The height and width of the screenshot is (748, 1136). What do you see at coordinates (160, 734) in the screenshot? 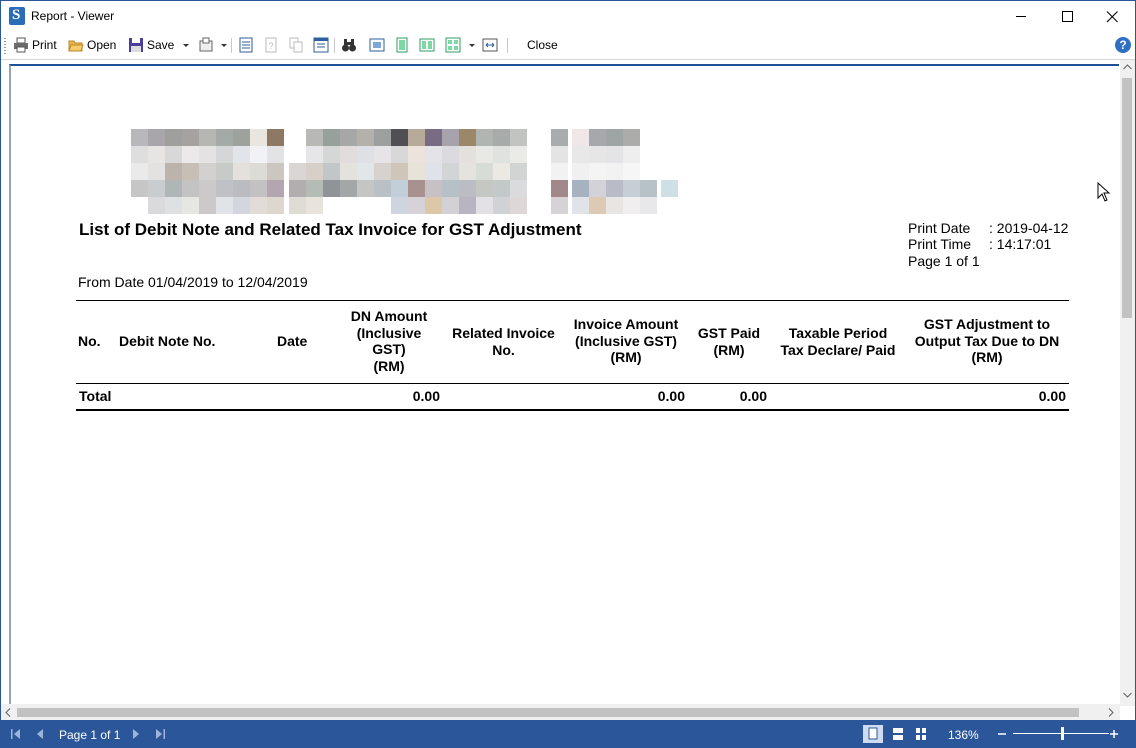
I see `last-page-icon` at bounding box center [160, 734].